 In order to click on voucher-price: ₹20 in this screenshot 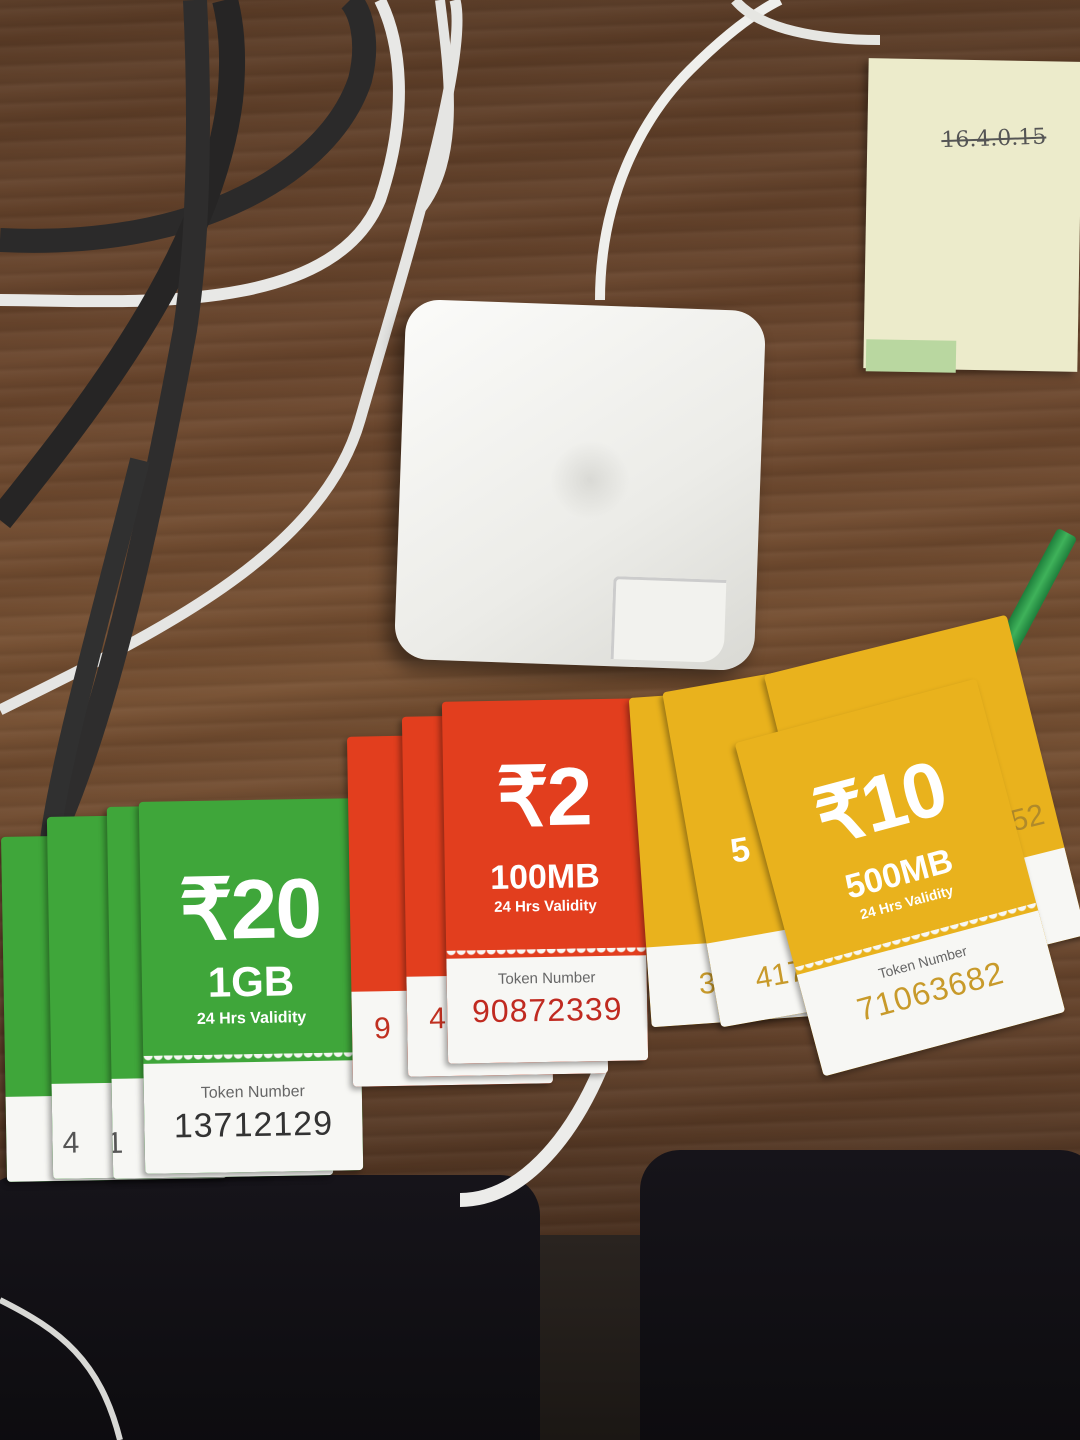, I will do `click(249, 909)`.